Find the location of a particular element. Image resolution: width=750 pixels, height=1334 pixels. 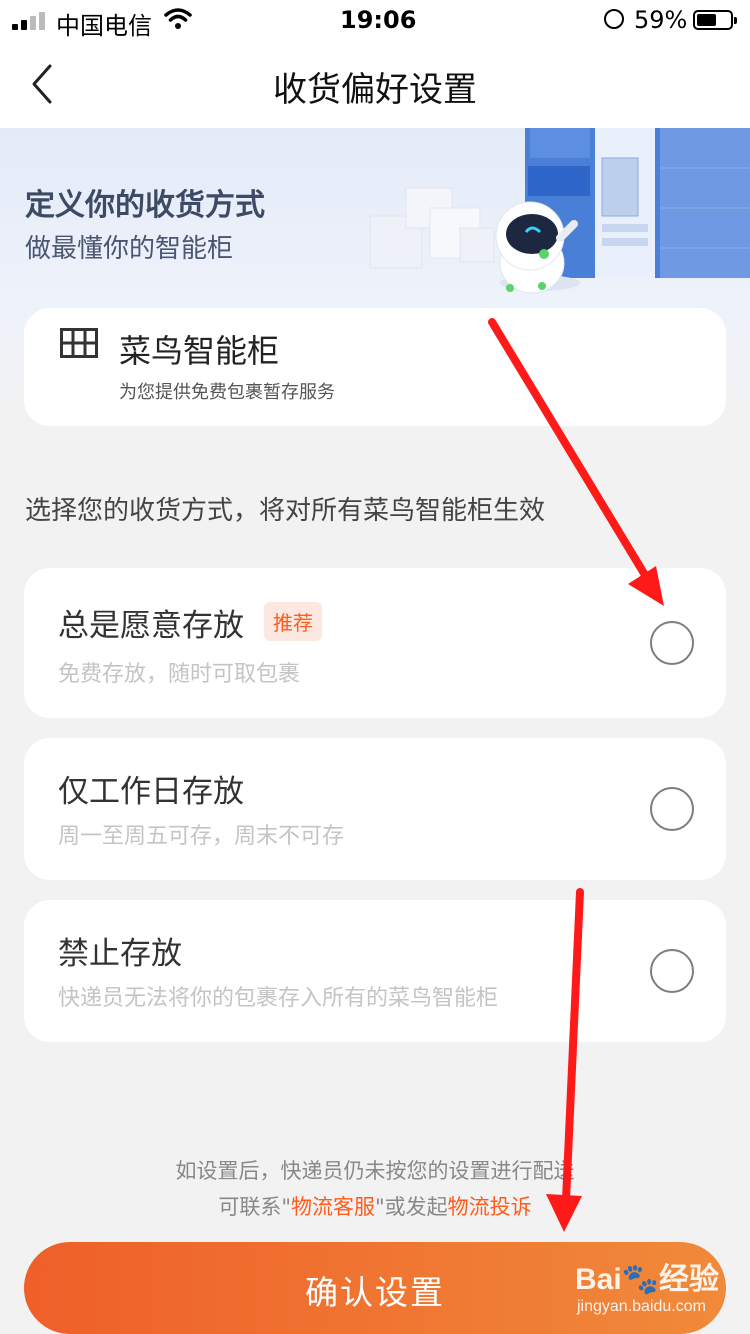

section-label: 选择您的收货方式，将对所有菜鸟智能柜生效 is located at coordinates (285, 511).